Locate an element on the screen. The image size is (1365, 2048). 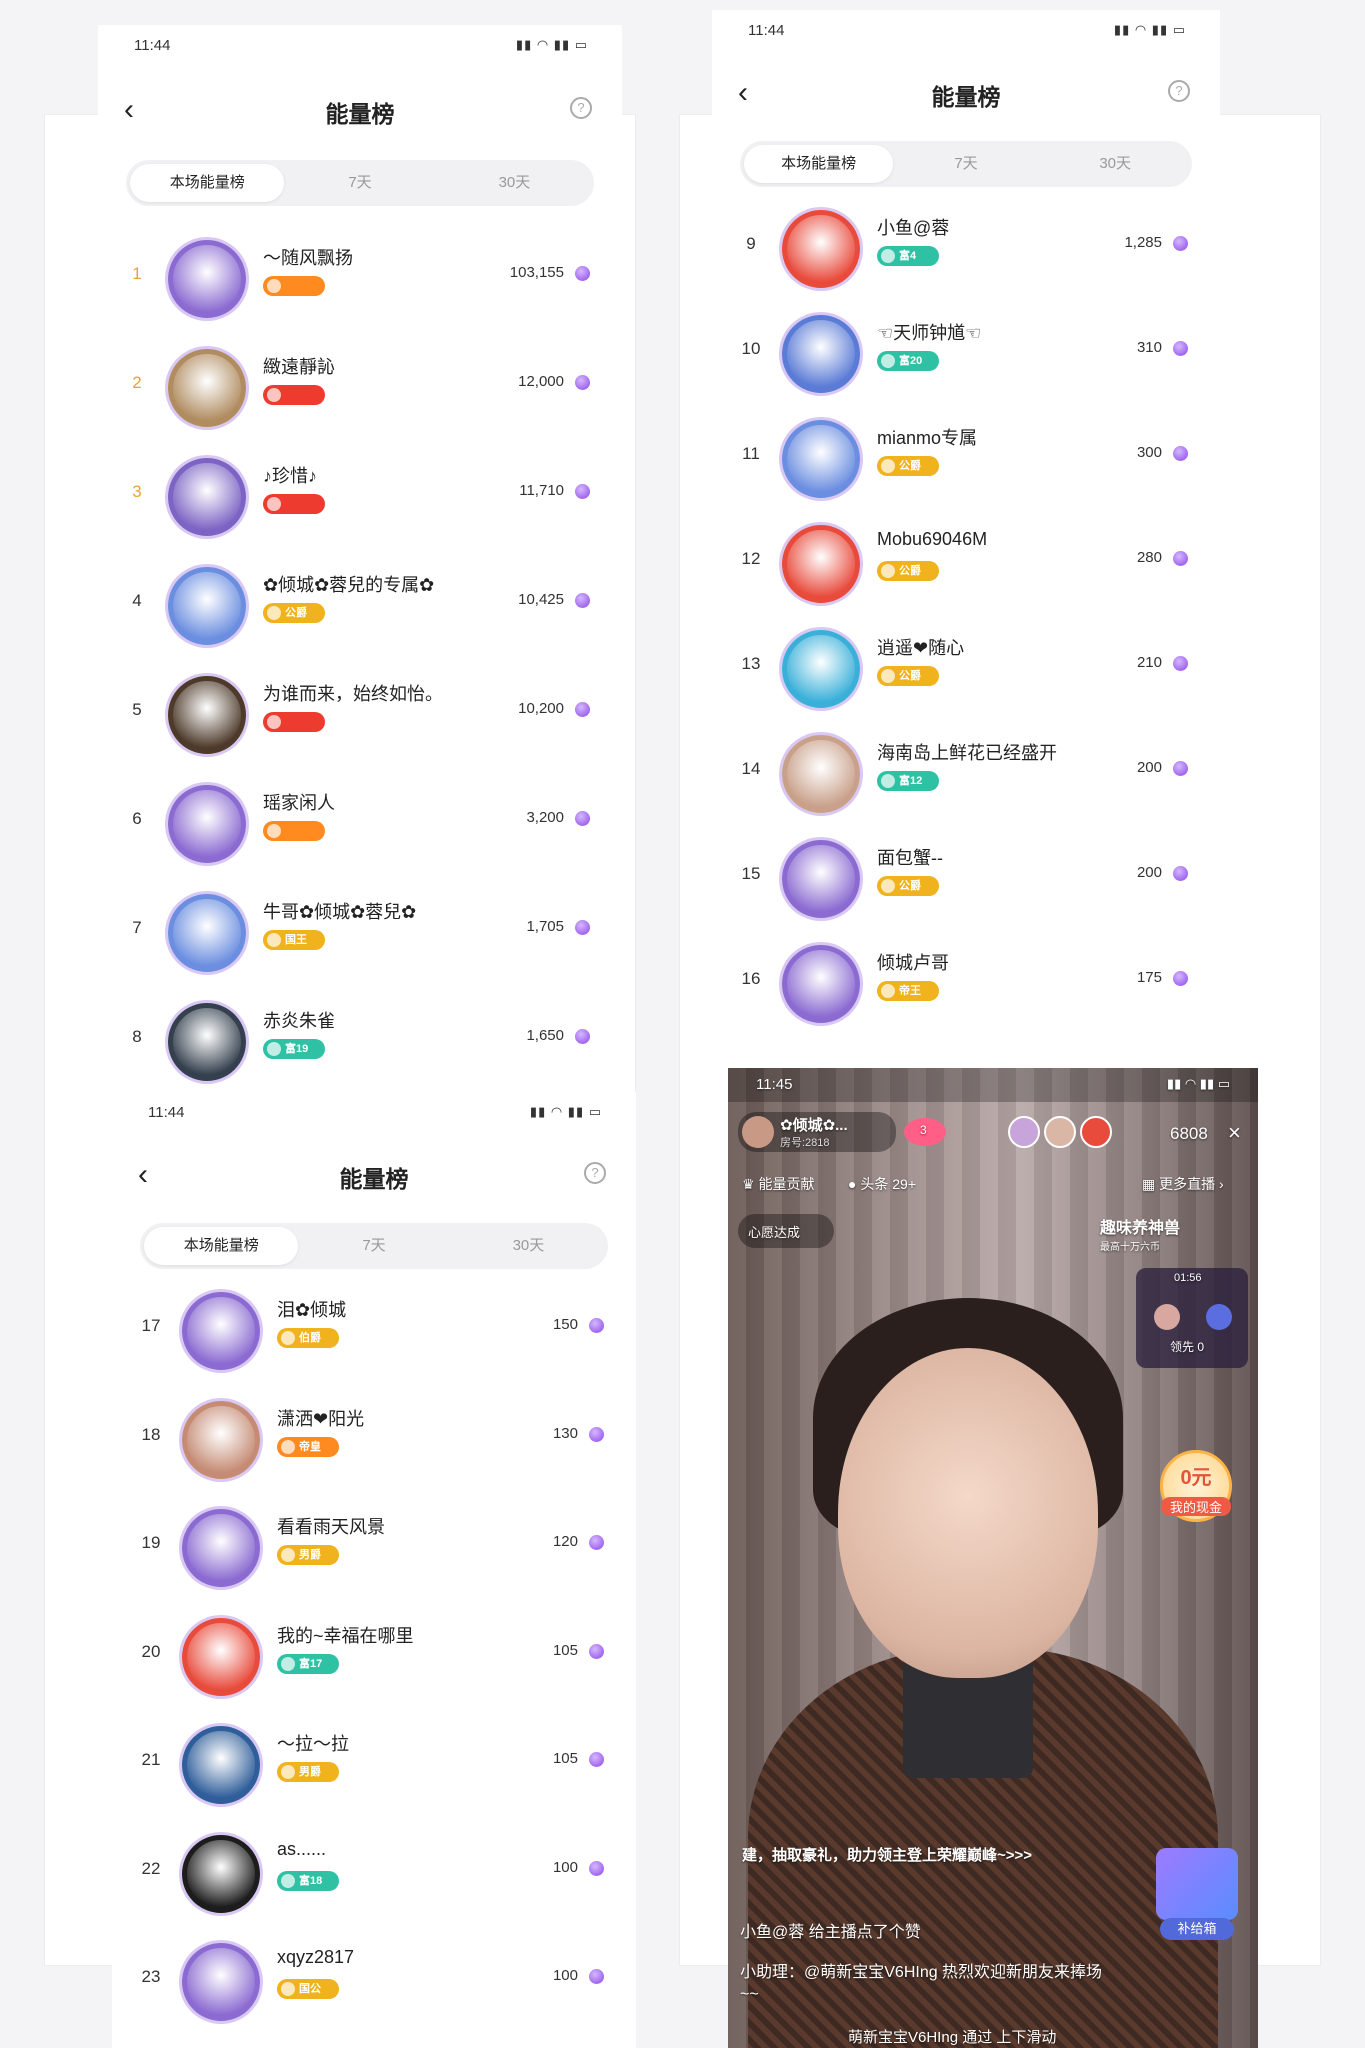
more-live-link: ▦ 更多直播 › is located at coordinates (1183, 1184).